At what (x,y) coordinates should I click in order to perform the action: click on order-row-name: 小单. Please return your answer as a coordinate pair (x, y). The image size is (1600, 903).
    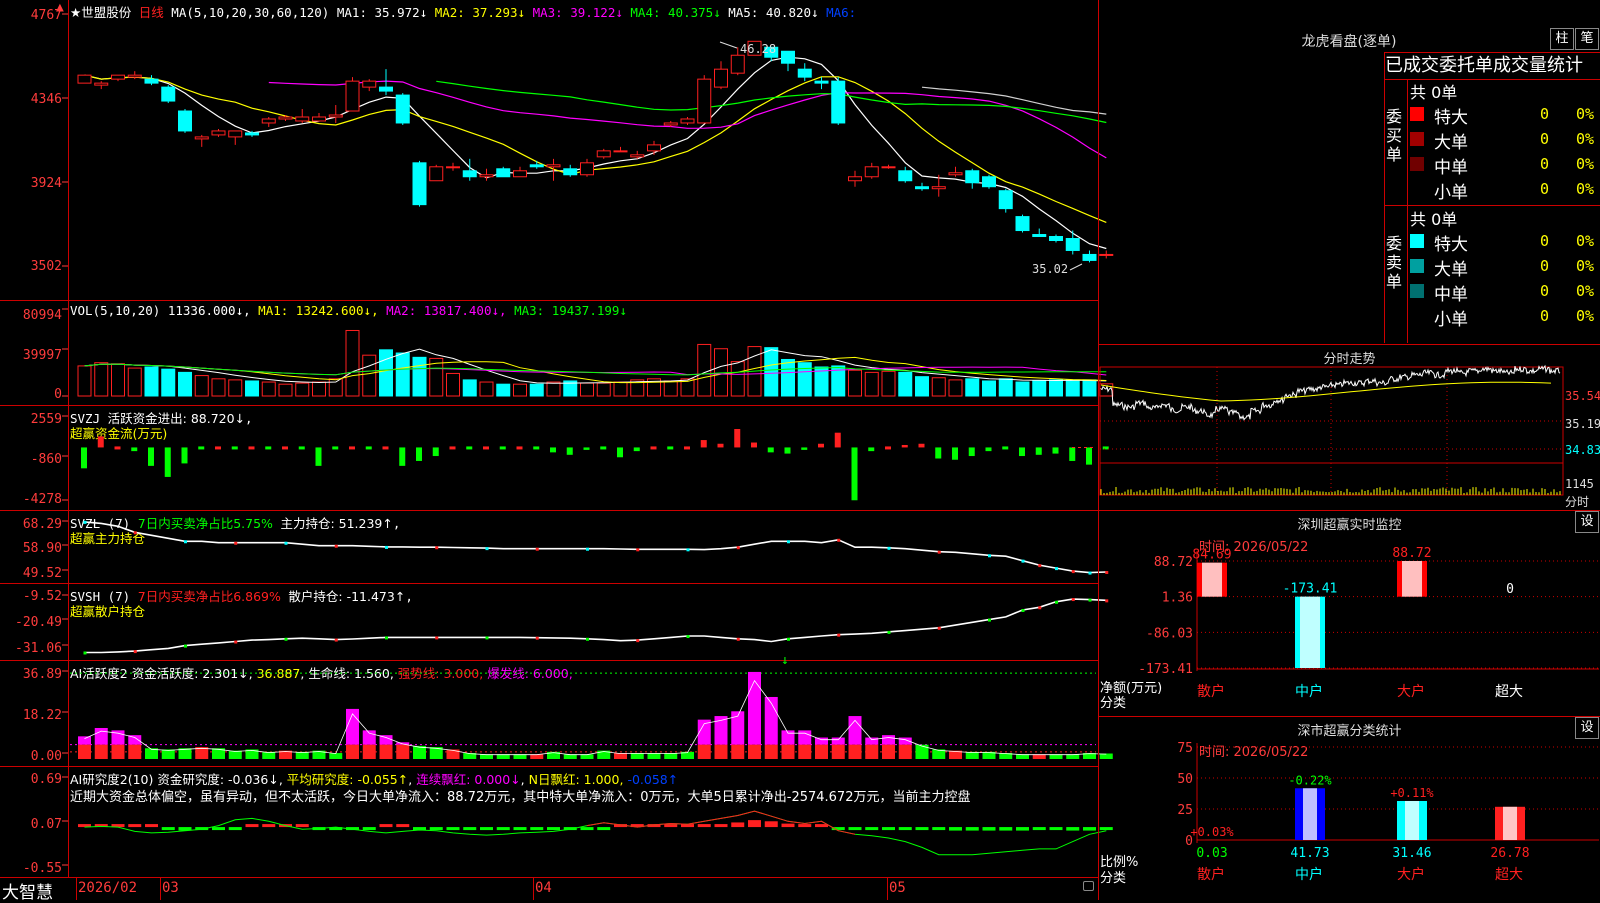
    Looking at the image, I should click on (1451, 317).